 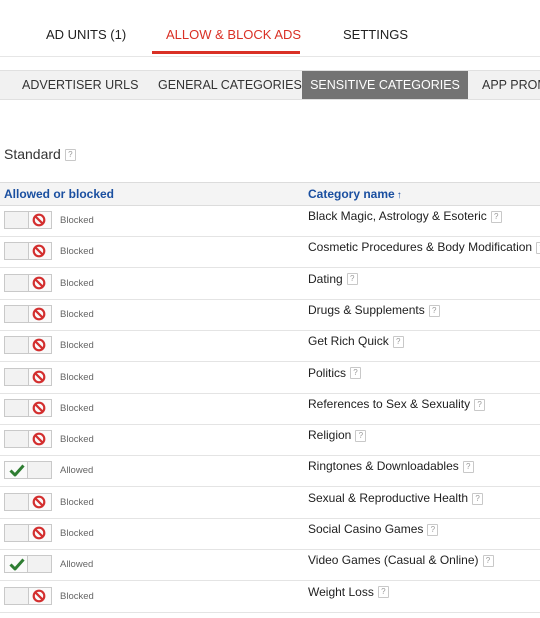 I want to click on table-row: Blocked Drugs & Supplements?, so click(x=270, y=315).